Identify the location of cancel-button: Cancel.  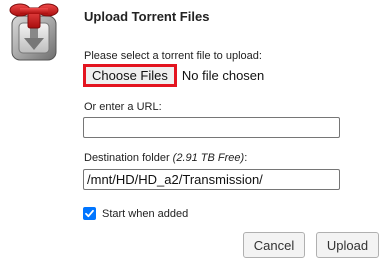
(274, 245).